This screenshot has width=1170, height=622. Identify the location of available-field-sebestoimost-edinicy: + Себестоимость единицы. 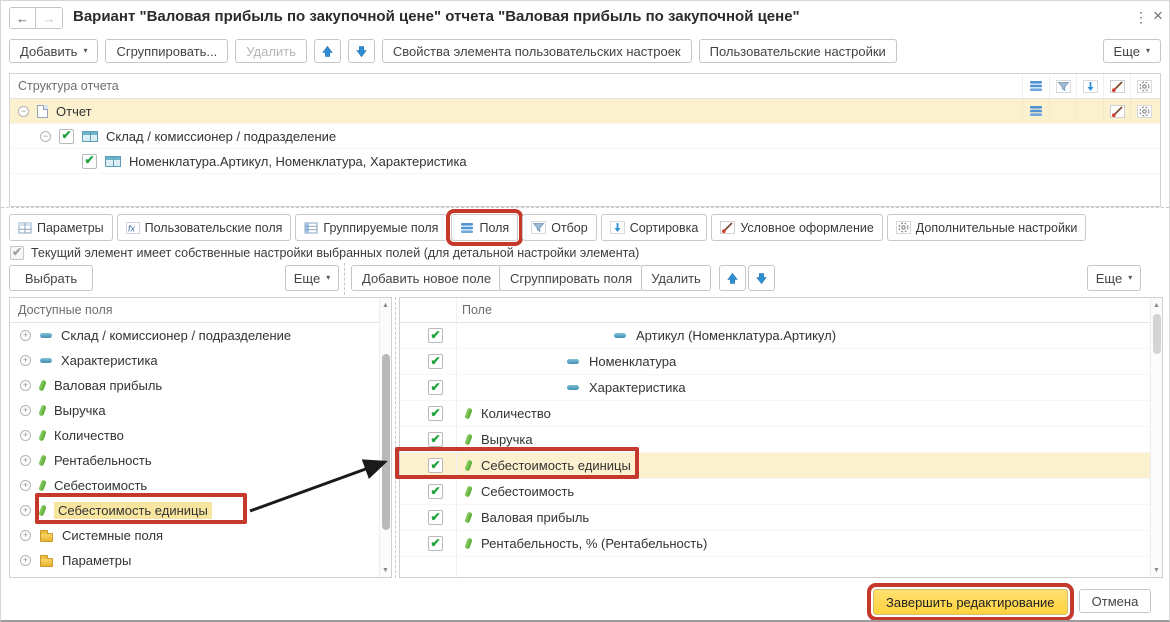
(200, 510).